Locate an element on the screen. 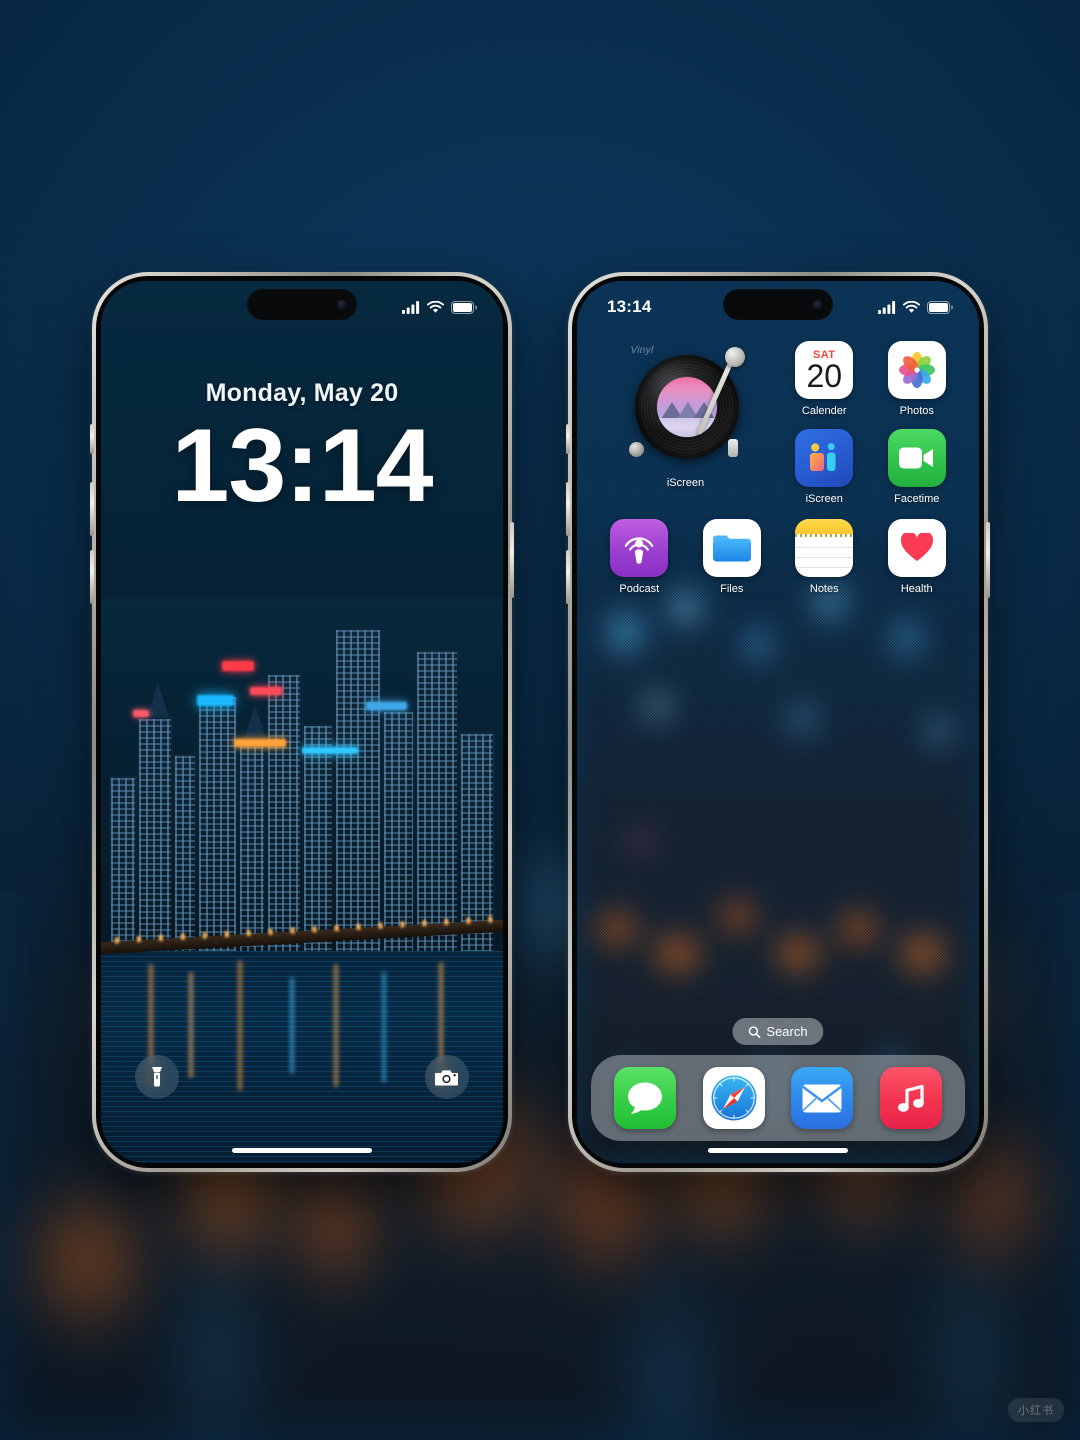 The width and height of the screenshot is (1080, 1440). camera-button is located at coordinates (447, 1077).